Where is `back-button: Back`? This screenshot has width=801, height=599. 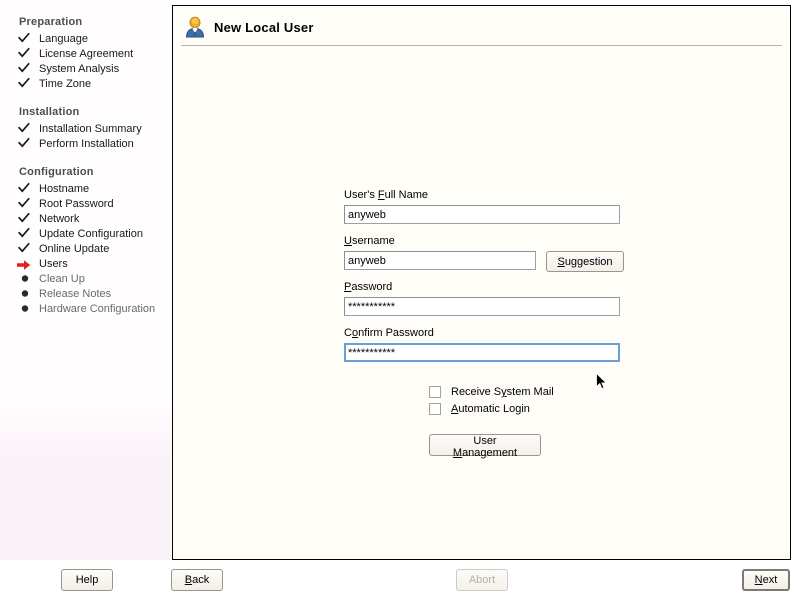
back-button: Back is located at coordinates (197, 580).